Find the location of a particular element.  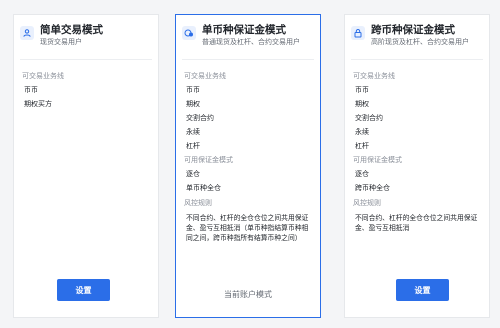

card-subtitle: 高阶现货及杠杆、合约交易用户 is located at coordinates (420, 42).